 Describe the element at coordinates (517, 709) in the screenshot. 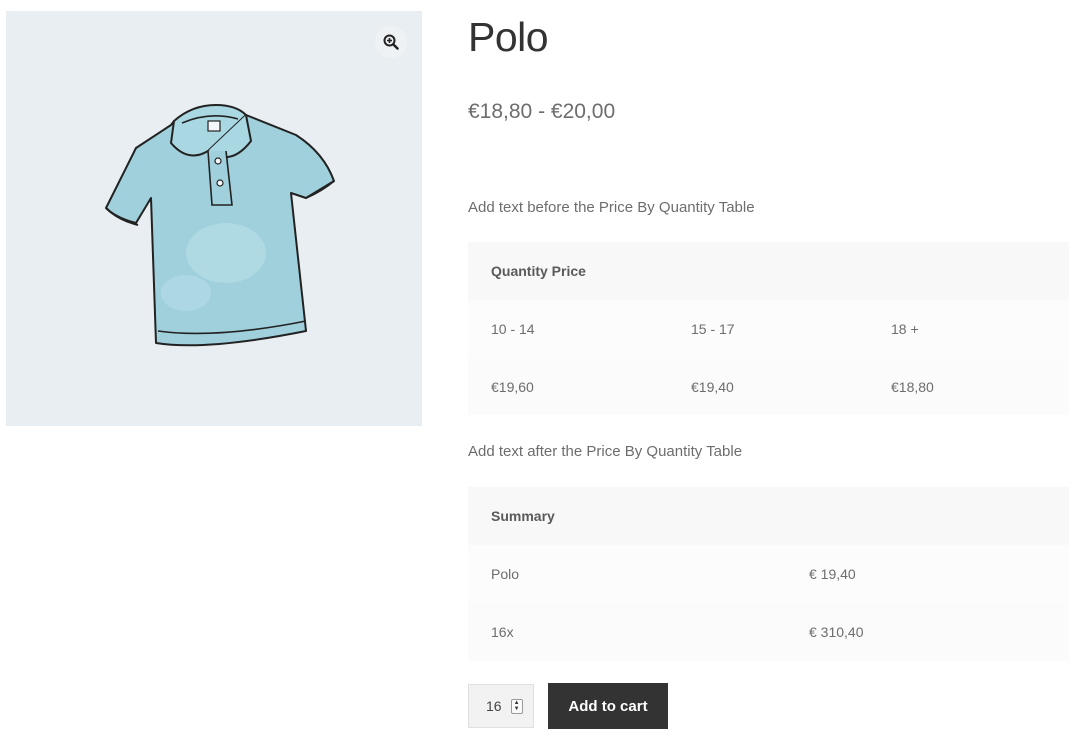

I see `spinner-down-icon: ▼` at that location.